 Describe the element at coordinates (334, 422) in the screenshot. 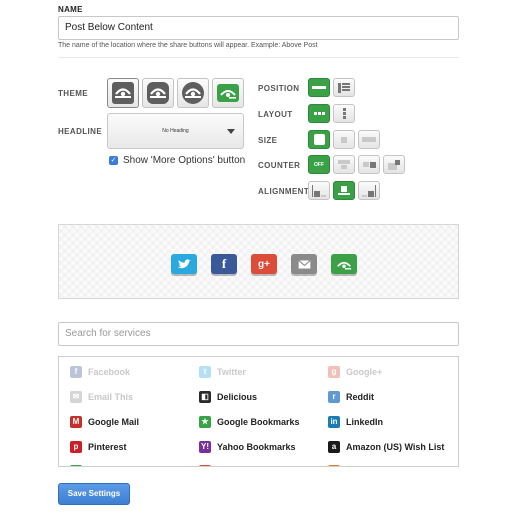

I see `linkedin-icon: in` at that location.